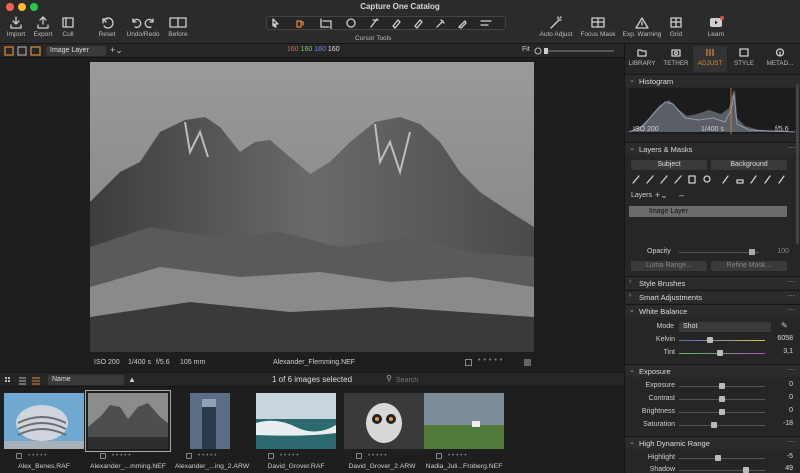 The height and width of the screenshot is (473, 800). What do you see at coordinates (797, 164) in the screenshot?
I see `panel-scrollbar` at bounding box center [797, 164].